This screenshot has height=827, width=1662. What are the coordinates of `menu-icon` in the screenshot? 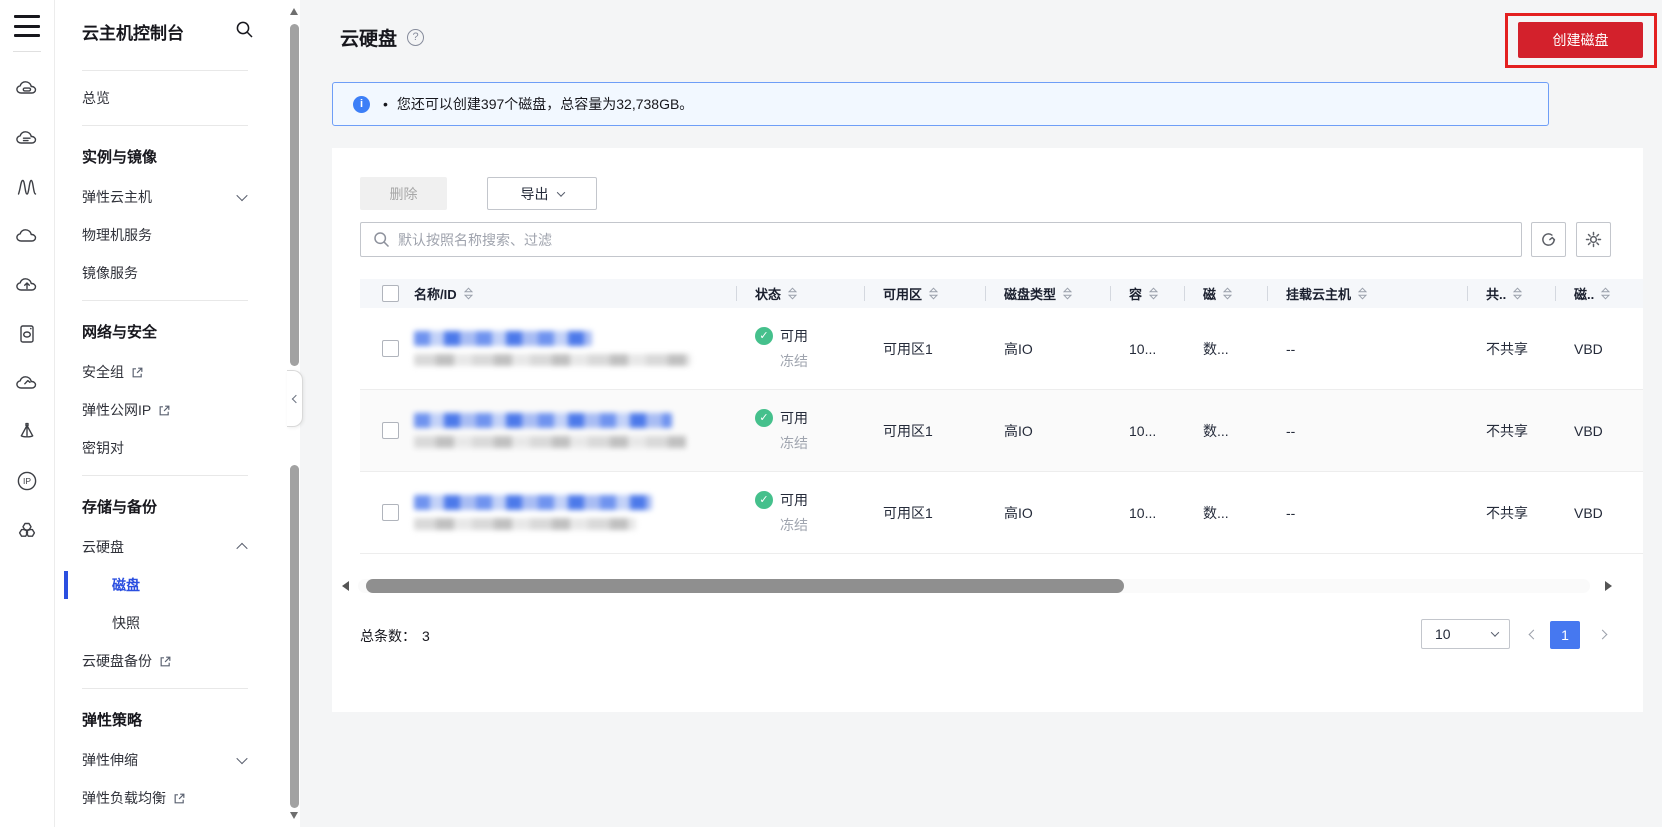 It's located at (27, 26).